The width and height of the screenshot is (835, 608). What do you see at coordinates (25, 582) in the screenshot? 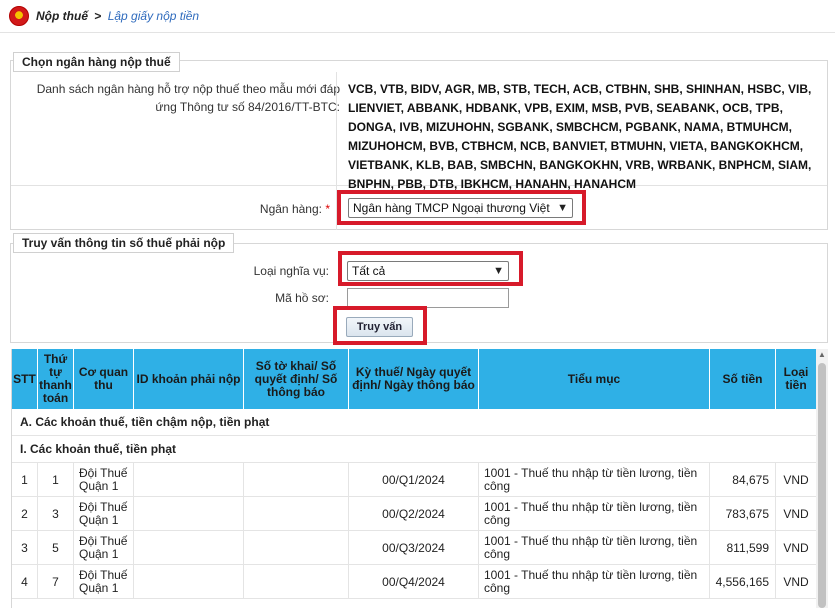
I see `cell-stt: 4` at bounding box center [25, 582].